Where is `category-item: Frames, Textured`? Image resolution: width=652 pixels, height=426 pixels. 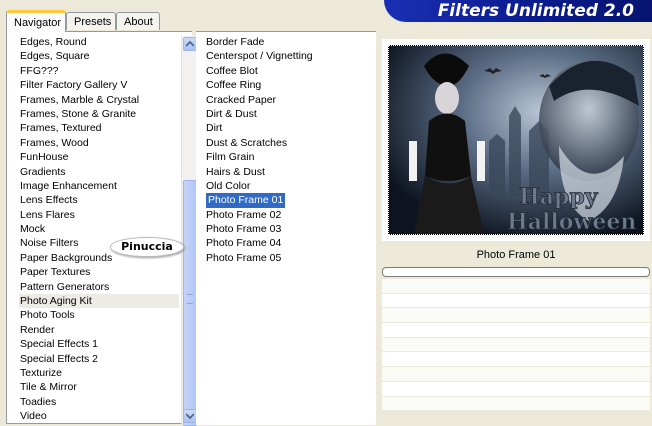 category-item: Frames, Textured is located at coordinates (99, 128).